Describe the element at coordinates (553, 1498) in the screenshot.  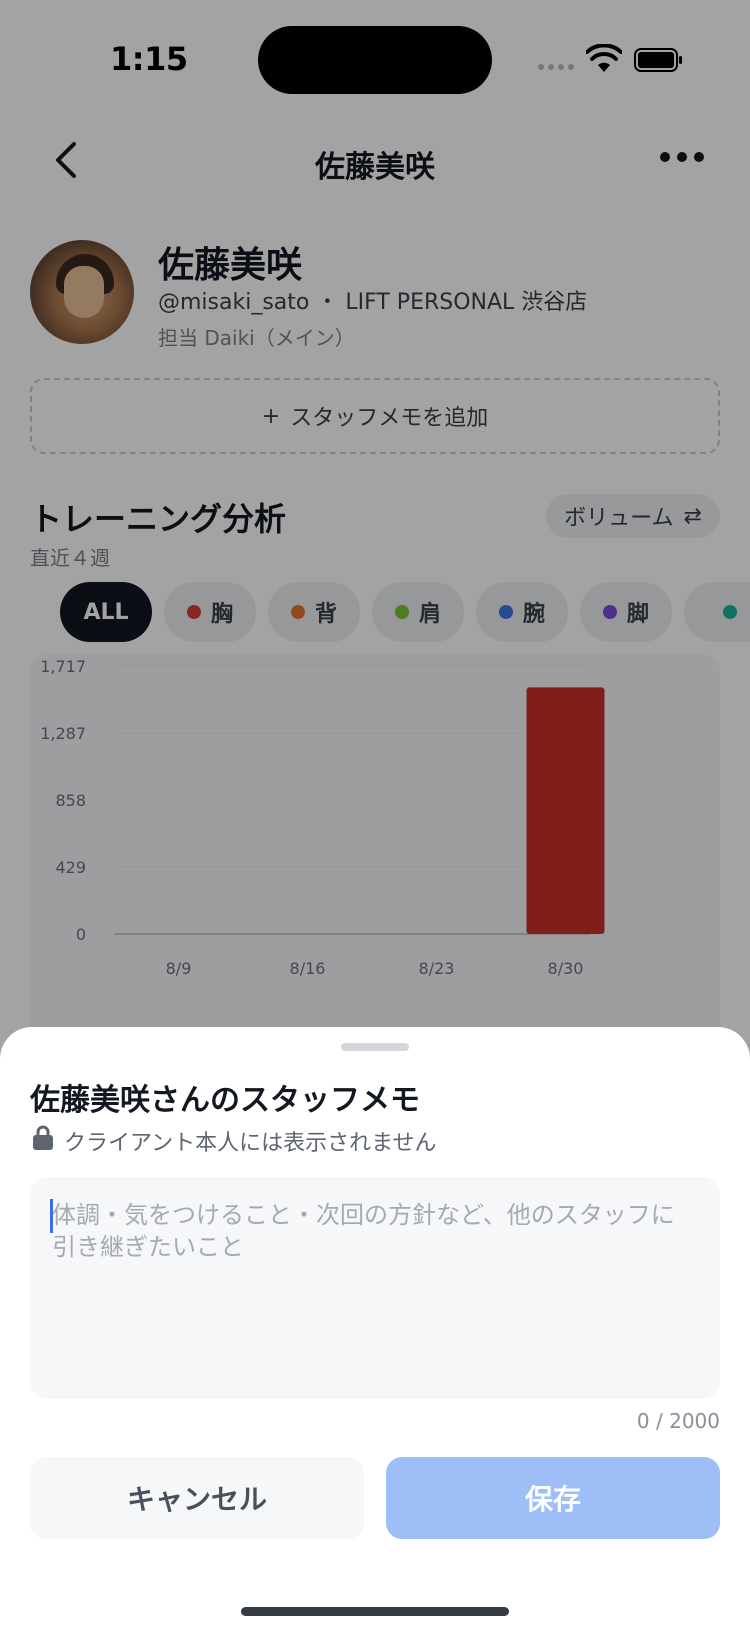
I see `save-button: 保存` at that location.